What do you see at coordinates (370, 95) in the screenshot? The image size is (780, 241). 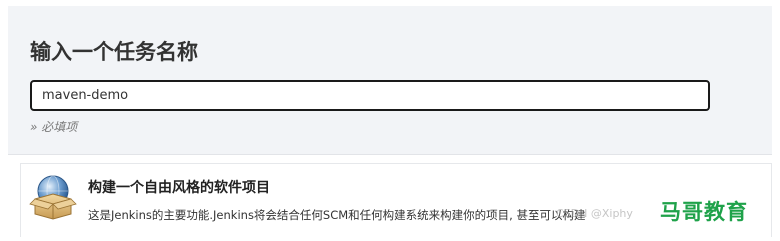 I see `task-name-input` at bounding box center [370, 95].